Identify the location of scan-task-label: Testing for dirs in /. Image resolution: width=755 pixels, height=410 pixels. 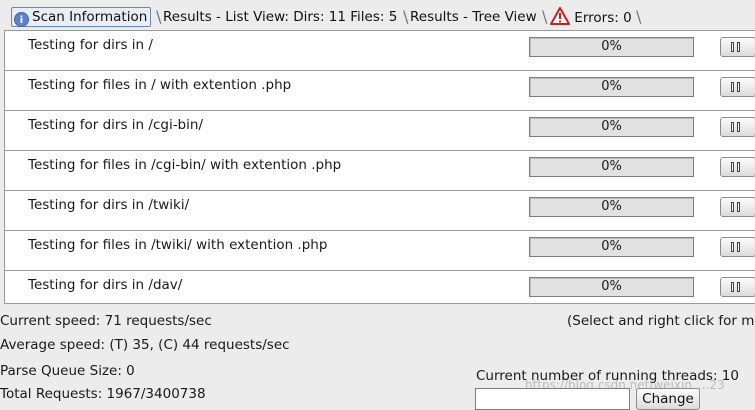
(90, 45).